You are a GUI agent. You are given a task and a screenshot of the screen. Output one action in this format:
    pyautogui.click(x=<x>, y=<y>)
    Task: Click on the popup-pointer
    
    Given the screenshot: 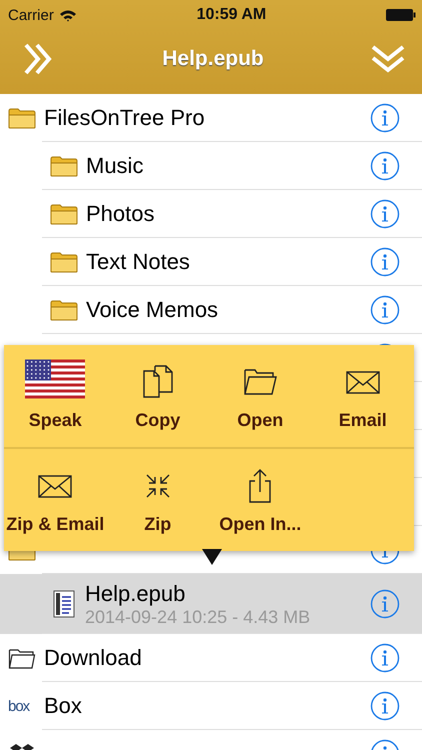 What is the action you would take?
    pyautogui.click(x=212, y=557)
    